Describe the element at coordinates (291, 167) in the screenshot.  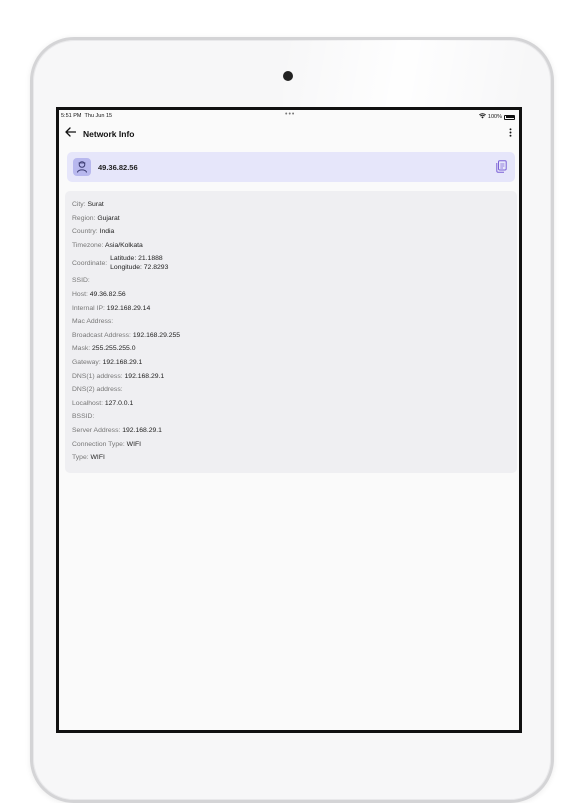
I see `ip-card: 49.36.82.56` at that location.